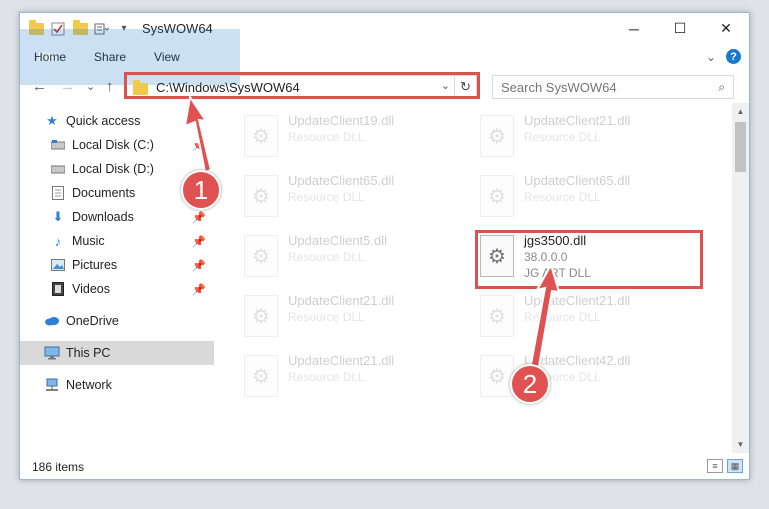  What do you see at coordinates (711, 57) in the screenshot?
I see `ribbon-expand-icon: ⌄` at bounding box center [711, 57].